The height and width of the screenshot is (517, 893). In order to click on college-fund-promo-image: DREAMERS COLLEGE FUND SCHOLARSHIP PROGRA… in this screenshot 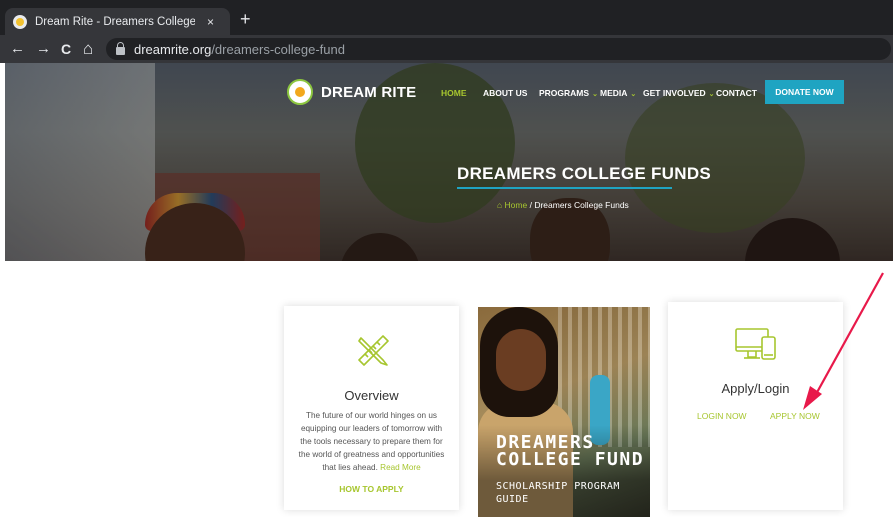, I will do `click(564, 412)`.